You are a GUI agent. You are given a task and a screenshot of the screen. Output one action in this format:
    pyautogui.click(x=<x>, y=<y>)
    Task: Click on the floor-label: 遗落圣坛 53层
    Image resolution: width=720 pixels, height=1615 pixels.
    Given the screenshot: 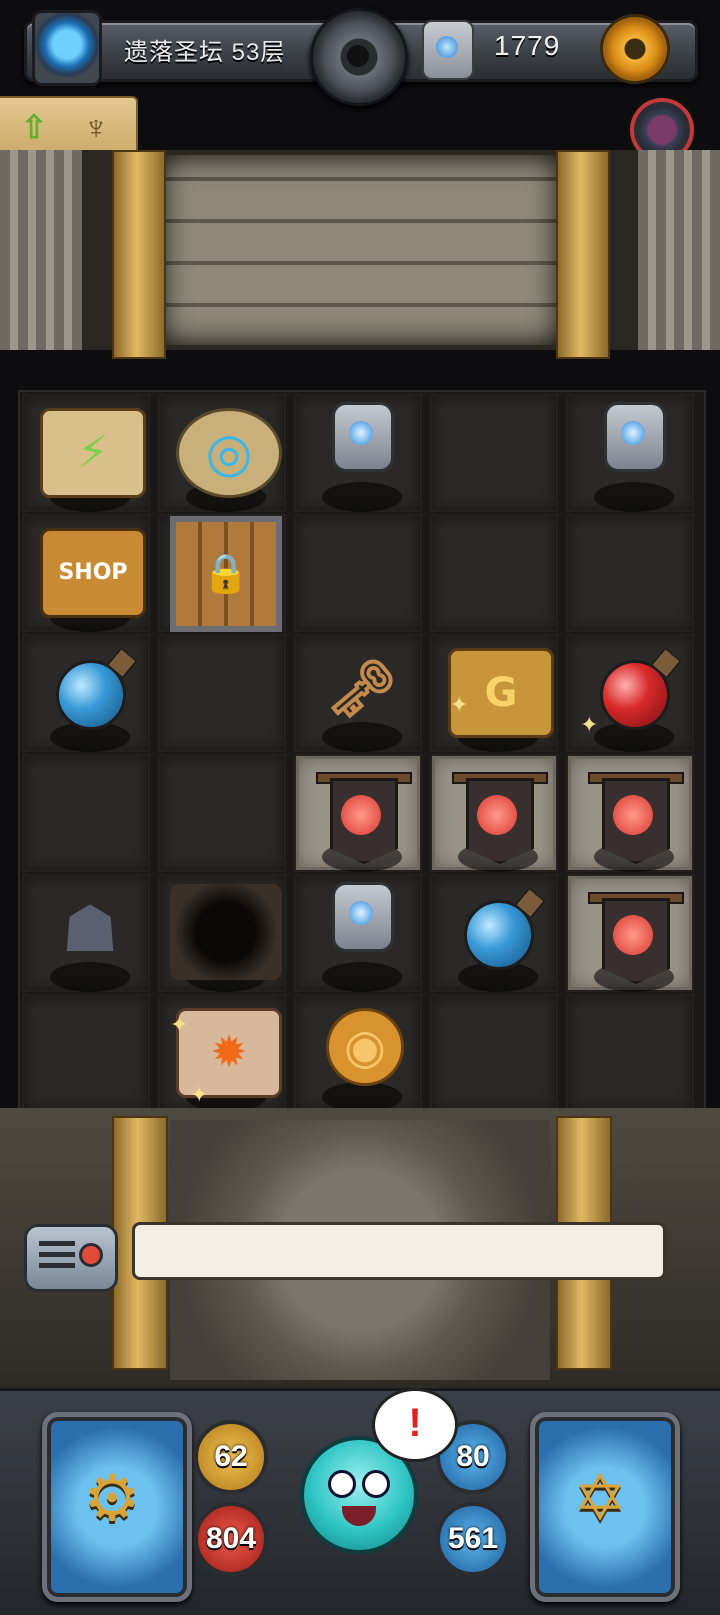 What is the action you would take?
    pyautogui.click(x=205, y=52)
    